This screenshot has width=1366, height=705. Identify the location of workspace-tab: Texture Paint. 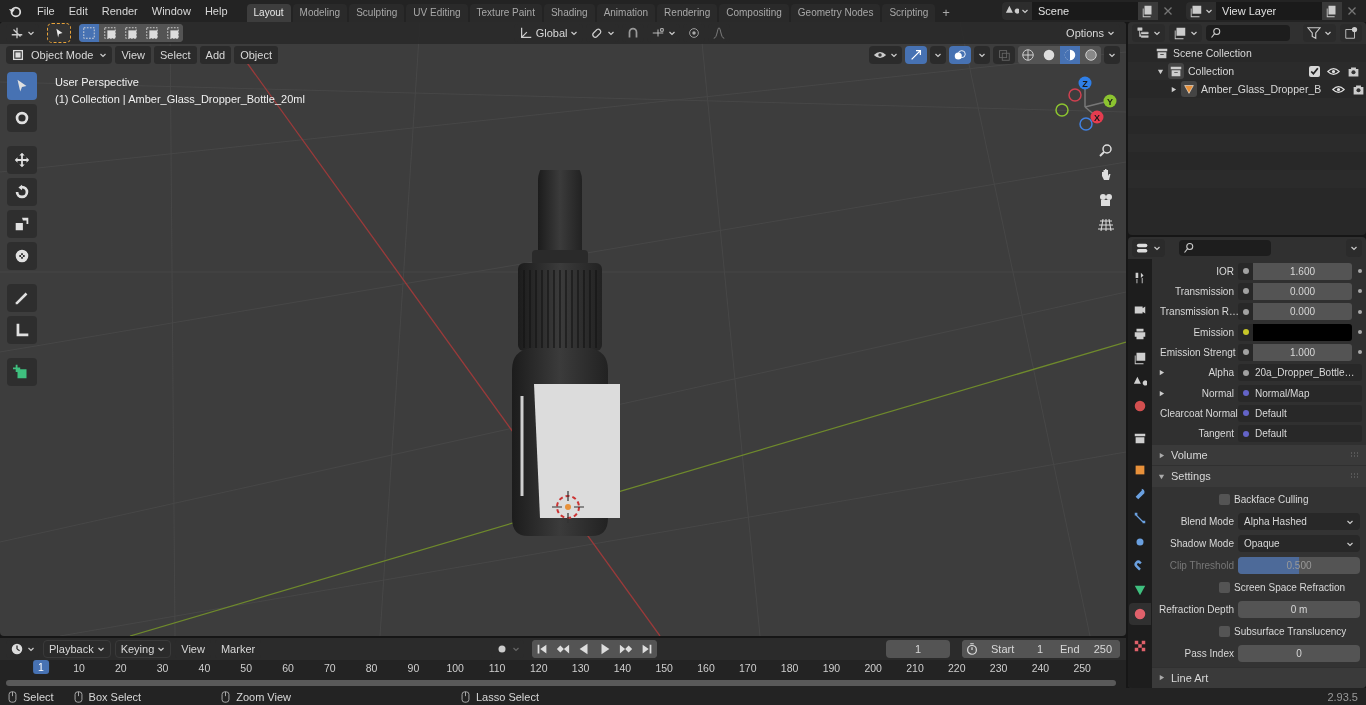
(505, 13).